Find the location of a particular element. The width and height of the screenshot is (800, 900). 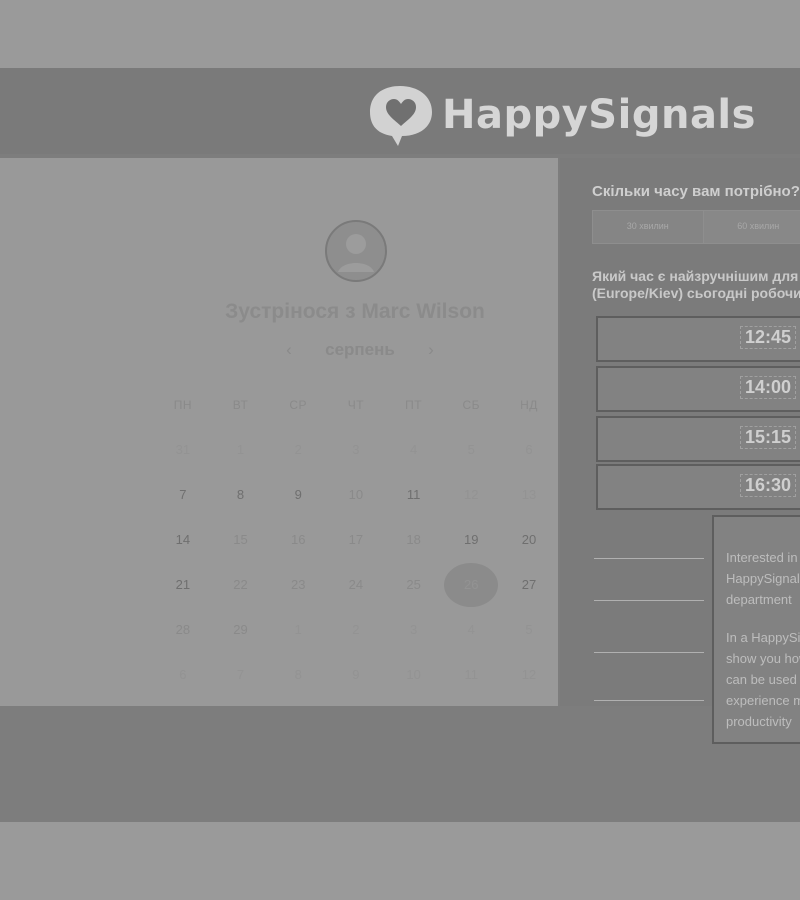

time-slot-label: 14:00 is located at coordinates (767, 387).